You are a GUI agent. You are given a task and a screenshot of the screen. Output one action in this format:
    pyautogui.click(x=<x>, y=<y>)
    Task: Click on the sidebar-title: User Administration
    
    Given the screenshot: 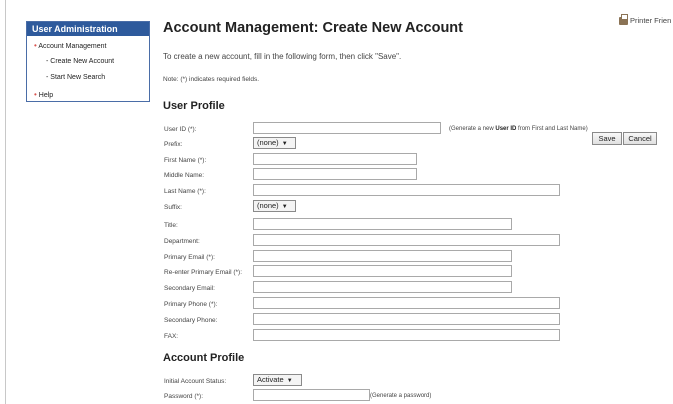 What is the action you would take?
    pyautogui.click(x=88, y=29)
    